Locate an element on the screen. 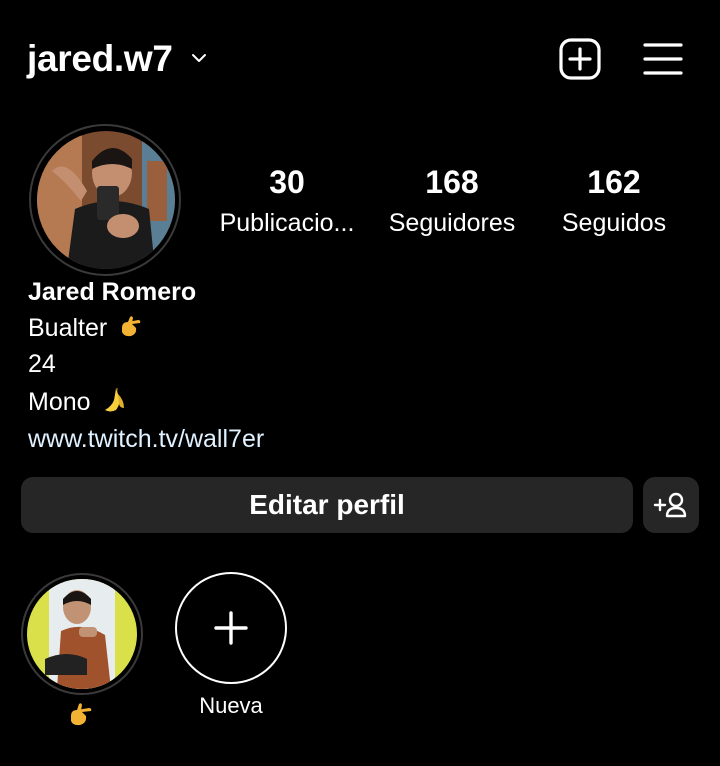 The image size is (720, 766). profile-website-link: www.twitch.tv/wall7er is located at coordinates (146, 439).